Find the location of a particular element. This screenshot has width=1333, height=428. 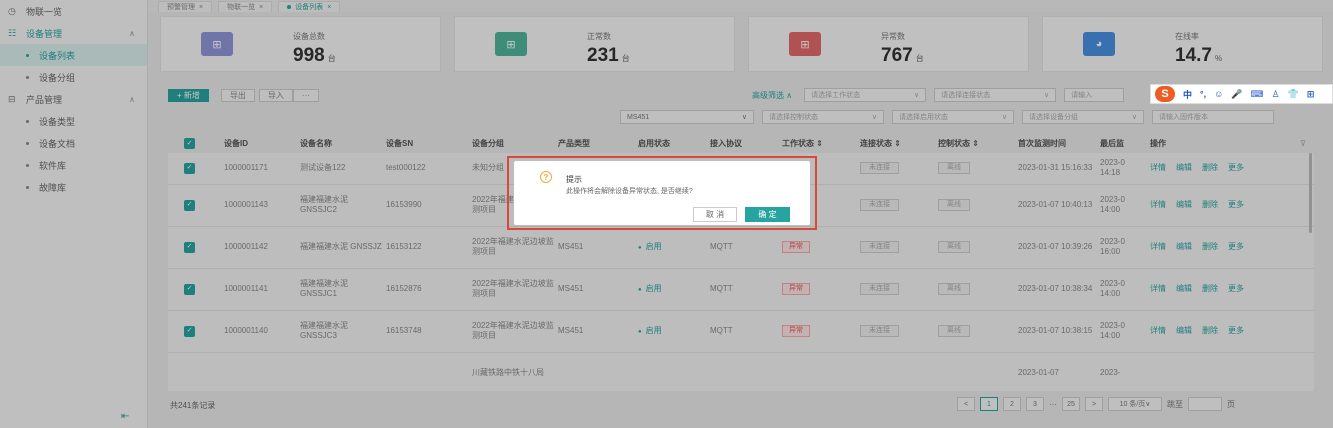

confirm-dialog: ? 提示 此操作将会解除设备异常状态, 是否继续? 取 消 确 定 is located at coordinates (662, 193).